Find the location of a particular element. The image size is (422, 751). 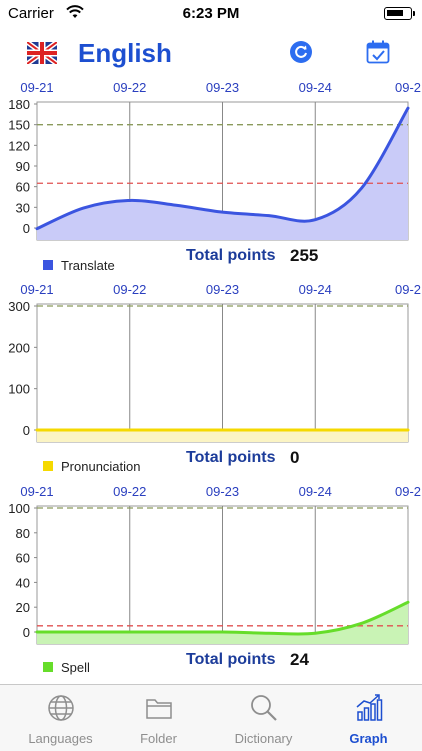

pronunciation-y-tick-label: 100 is located at coordinates (19, 389).